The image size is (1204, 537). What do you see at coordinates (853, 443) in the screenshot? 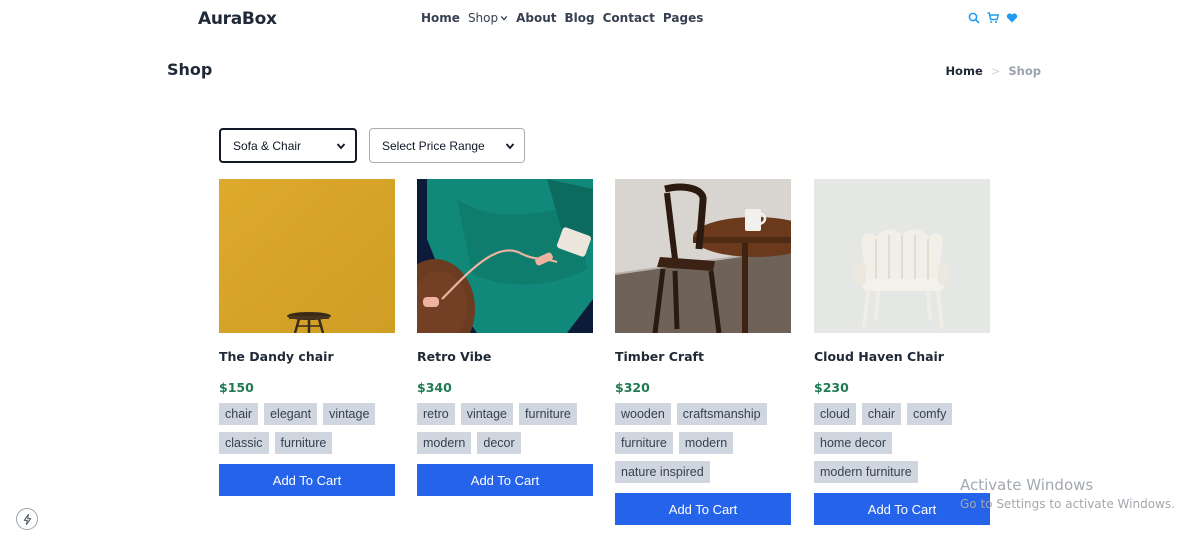
I see `product-tag: home decor` at bounding box center [853, 443].